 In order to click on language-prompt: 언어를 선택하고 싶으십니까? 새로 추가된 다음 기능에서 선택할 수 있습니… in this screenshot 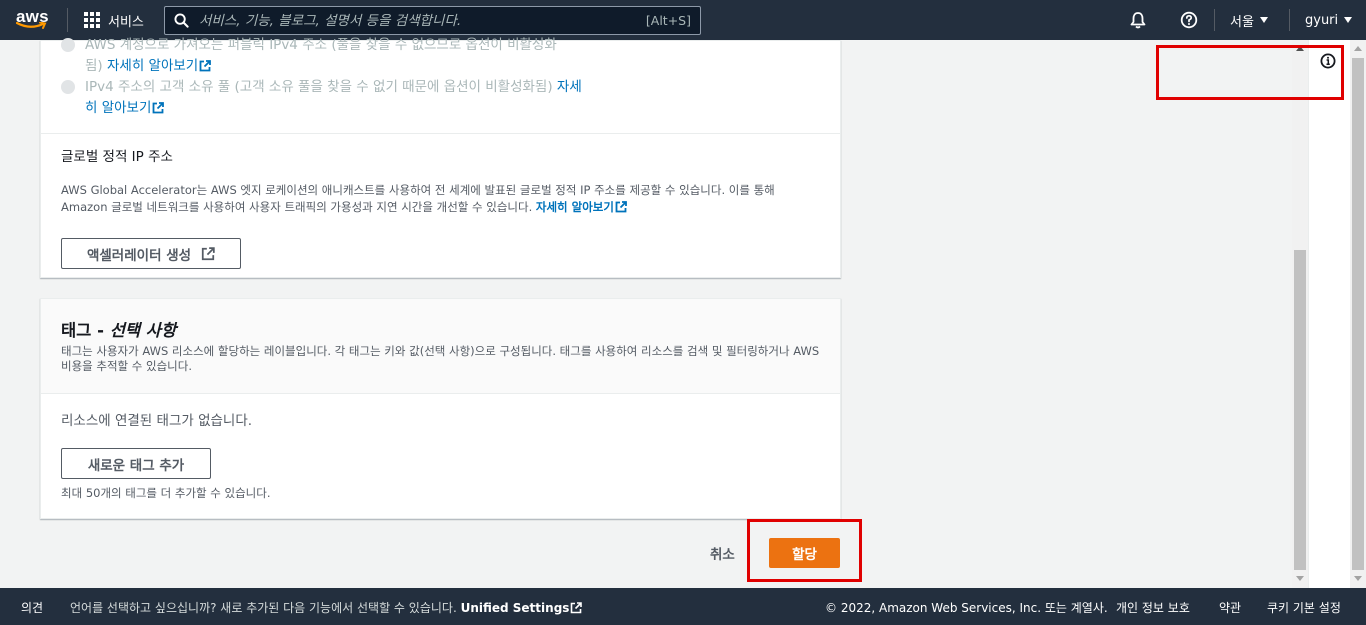, I will do `click(326, 607)`.